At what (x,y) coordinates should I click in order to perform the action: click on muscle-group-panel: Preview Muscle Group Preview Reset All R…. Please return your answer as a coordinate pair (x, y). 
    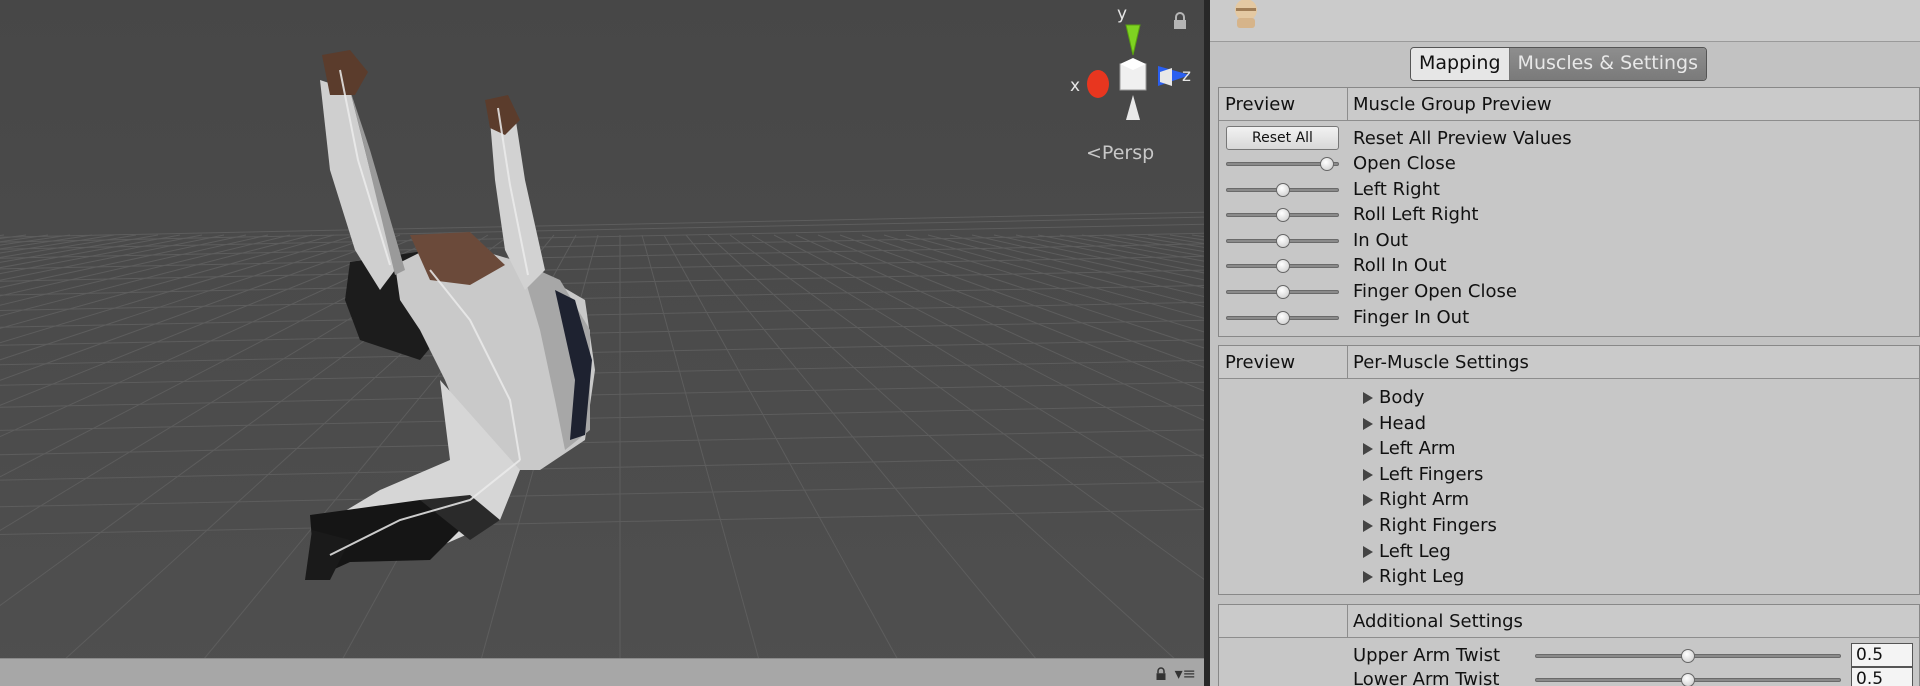
    Looking at the image, I should click on (1569, 212).